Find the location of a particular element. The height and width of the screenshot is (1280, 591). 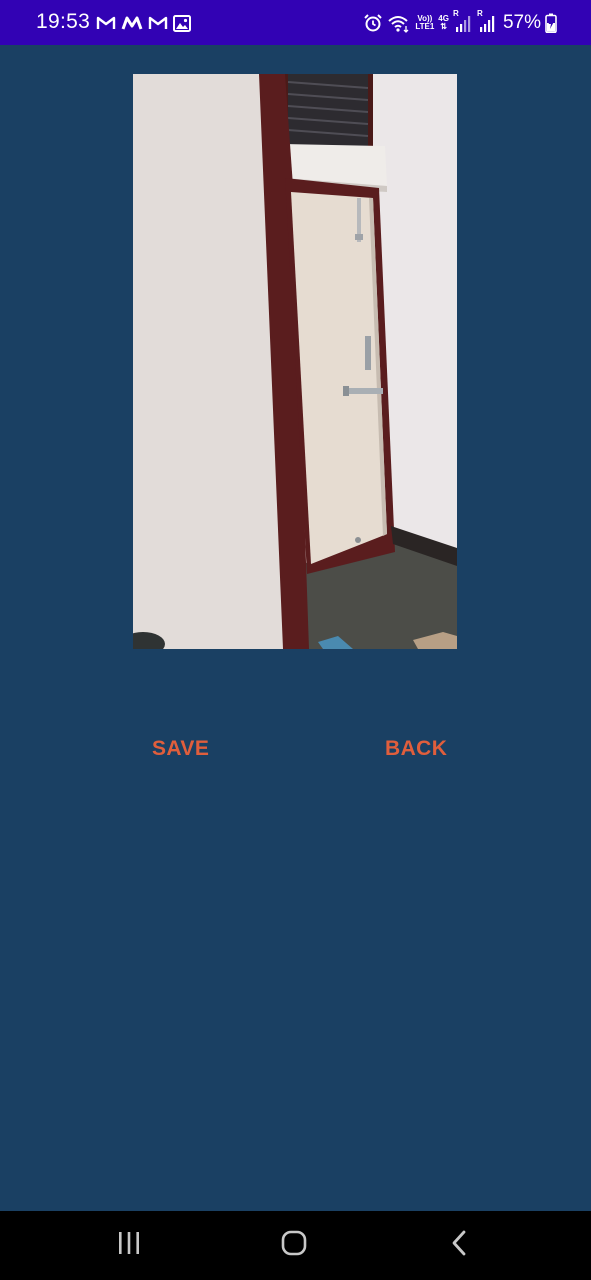

system-icons: Vo)) LTE1 4G ⇅ R R 57% is located at coordinates (460, 23).